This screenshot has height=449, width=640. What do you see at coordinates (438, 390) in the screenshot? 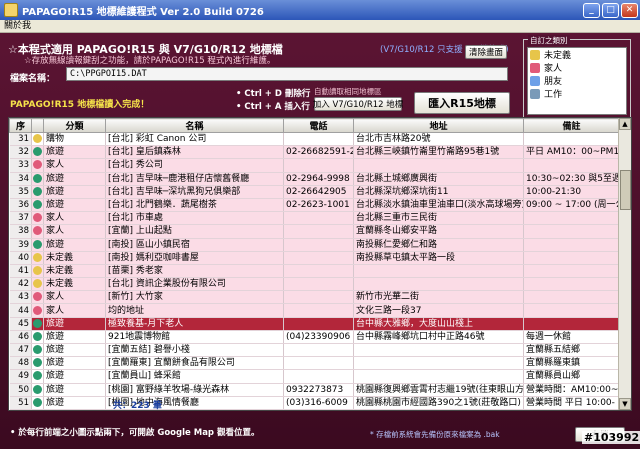
I see `row-address: 桃園縣復興鄉雲霄村志繼19號(往東眼山方向)` at bounding box center [438, 390].